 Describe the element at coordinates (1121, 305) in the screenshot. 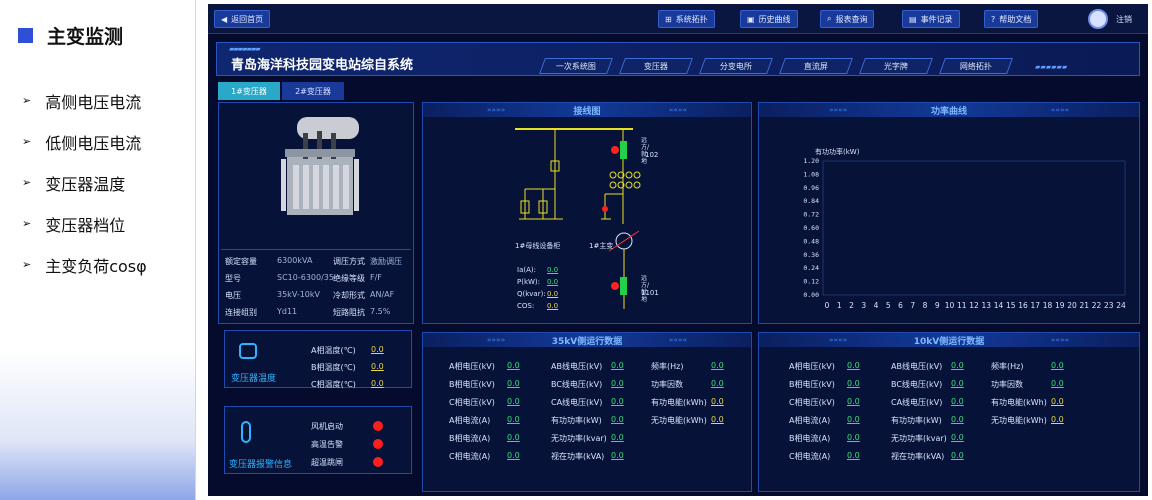

I see `x-tick-label: 24` at that location.